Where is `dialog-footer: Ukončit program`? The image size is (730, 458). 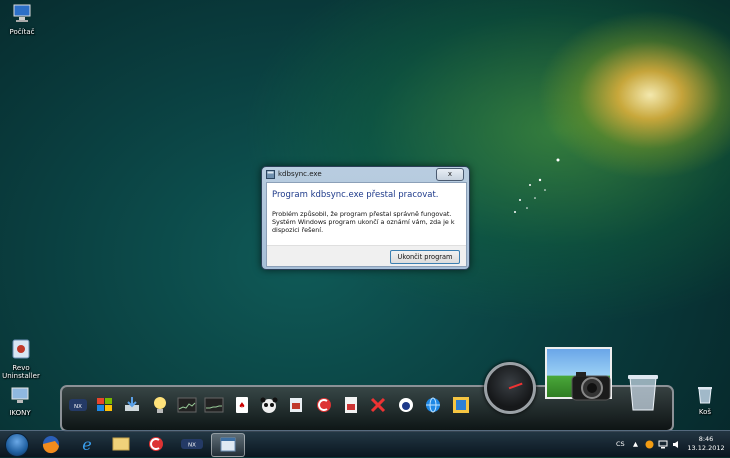 dialog-footer: Ukončit program is located at coordinates (366, 255).